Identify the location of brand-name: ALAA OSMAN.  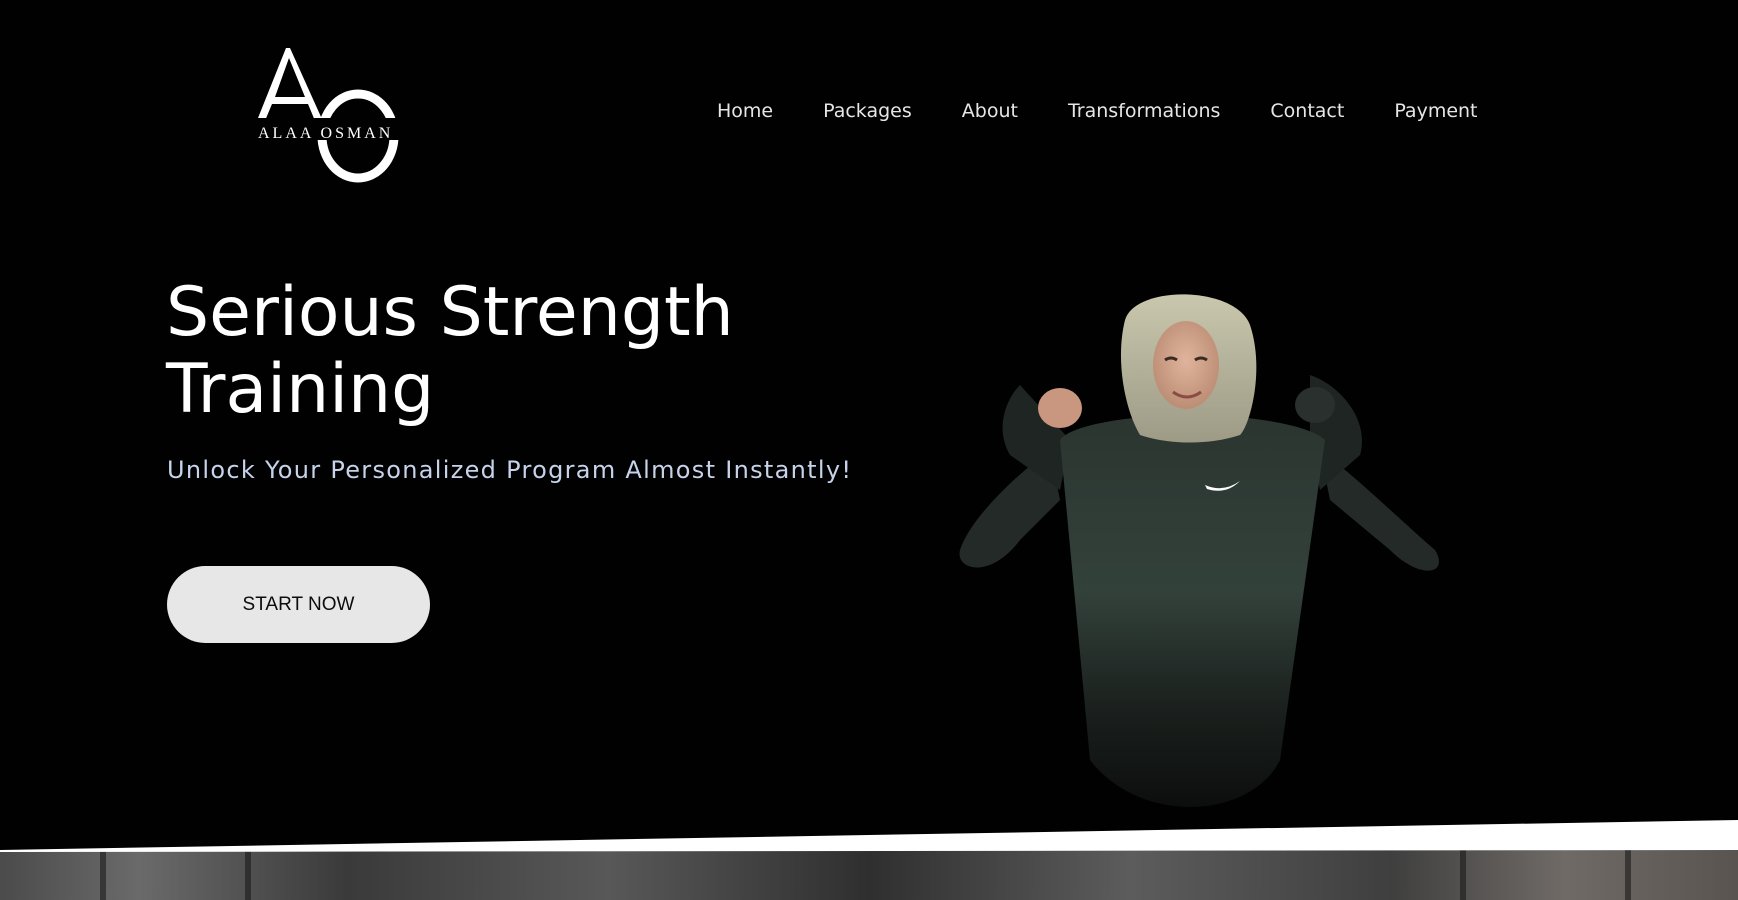
(325, 133).